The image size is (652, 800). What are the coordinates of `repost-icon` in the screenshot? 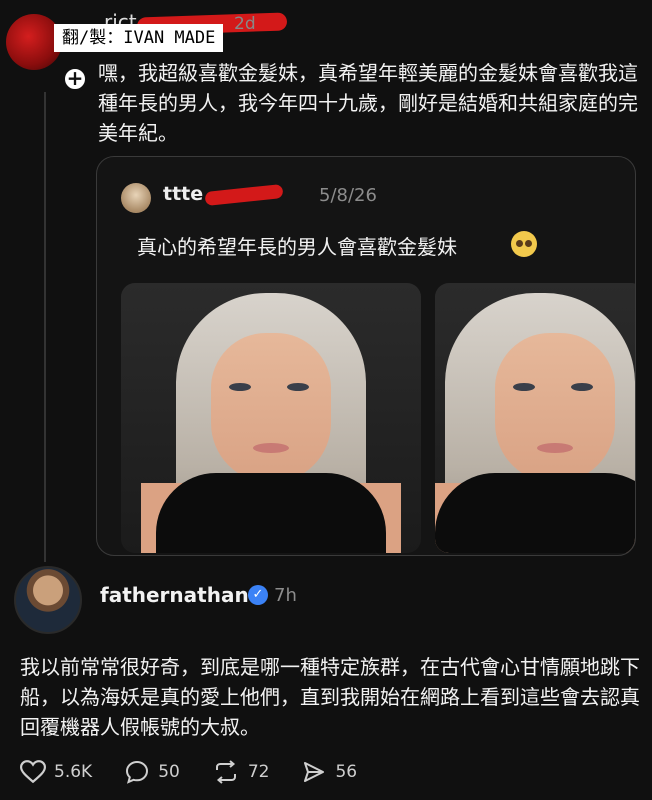 It's located at (225, 772).